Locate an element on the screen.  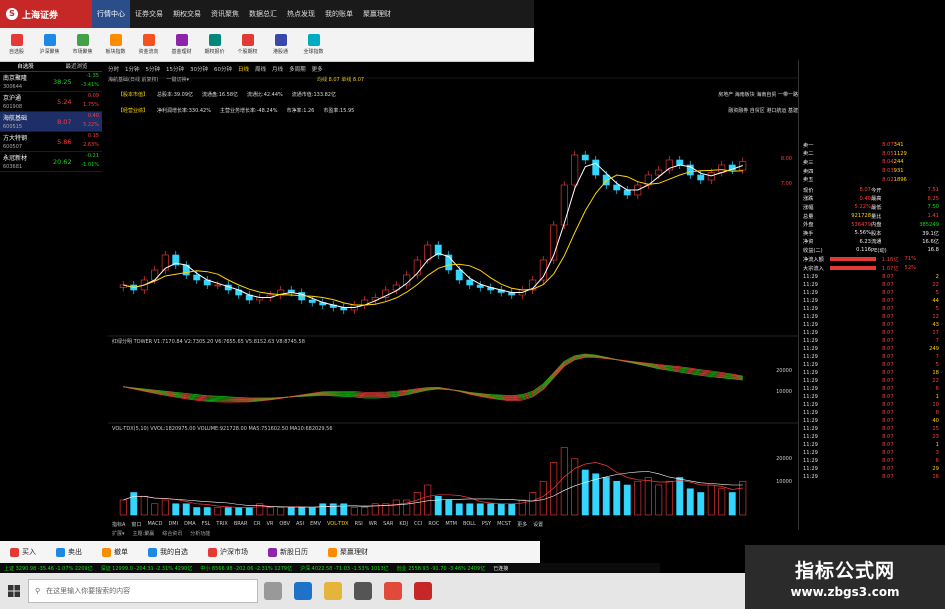
toolbar-icon is located at coordinates (148, 40).